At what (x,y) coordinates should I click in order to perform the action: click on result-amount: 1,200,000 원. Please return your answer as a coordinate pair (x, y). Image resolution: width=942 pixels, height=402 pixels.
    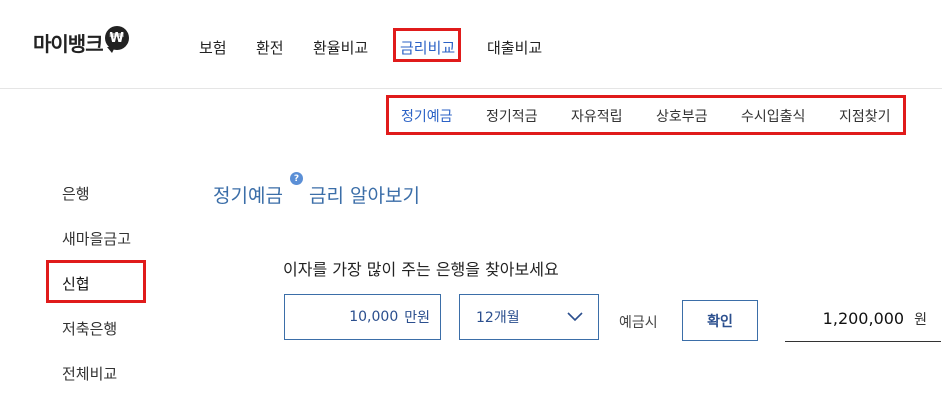
    Looking at the image, I should click on (863, 319).